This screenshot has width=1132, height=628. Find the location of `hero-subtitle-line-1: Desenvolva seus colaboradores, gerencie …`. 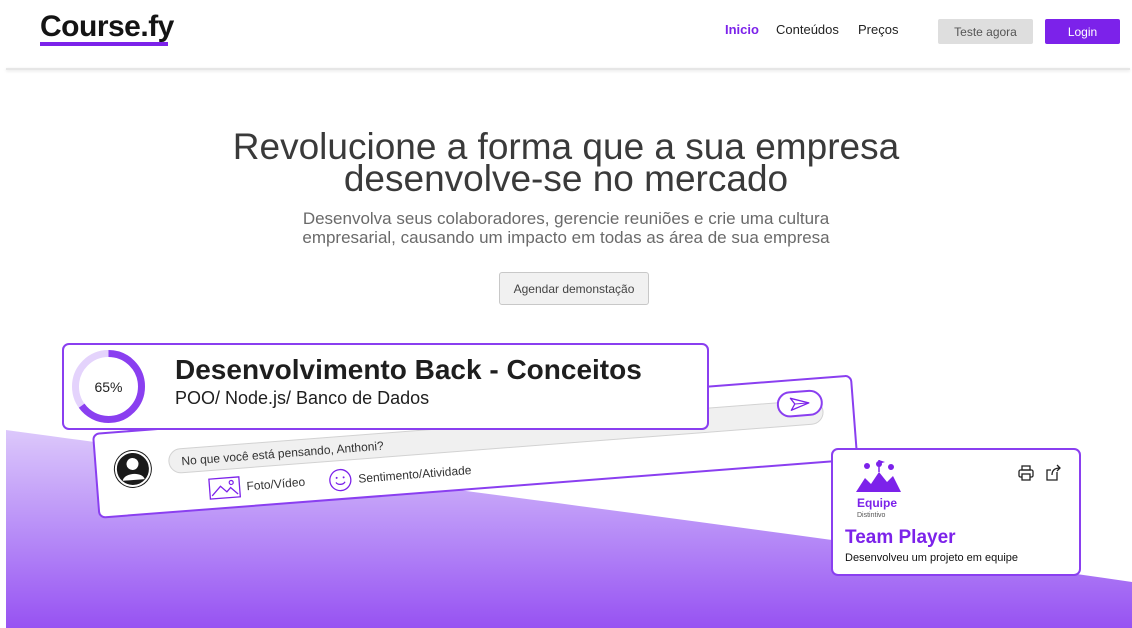

hero-subtitle-line-1: Desenvolva seus colaboradores, gerencie … is located at coordinates (566, 218).